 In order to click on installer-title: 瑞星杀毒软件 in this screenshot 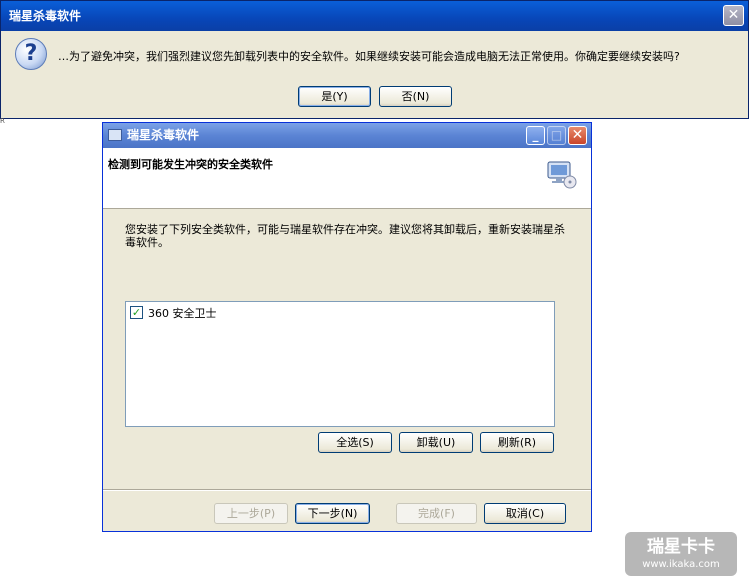, I will do `click(163, 135)`.